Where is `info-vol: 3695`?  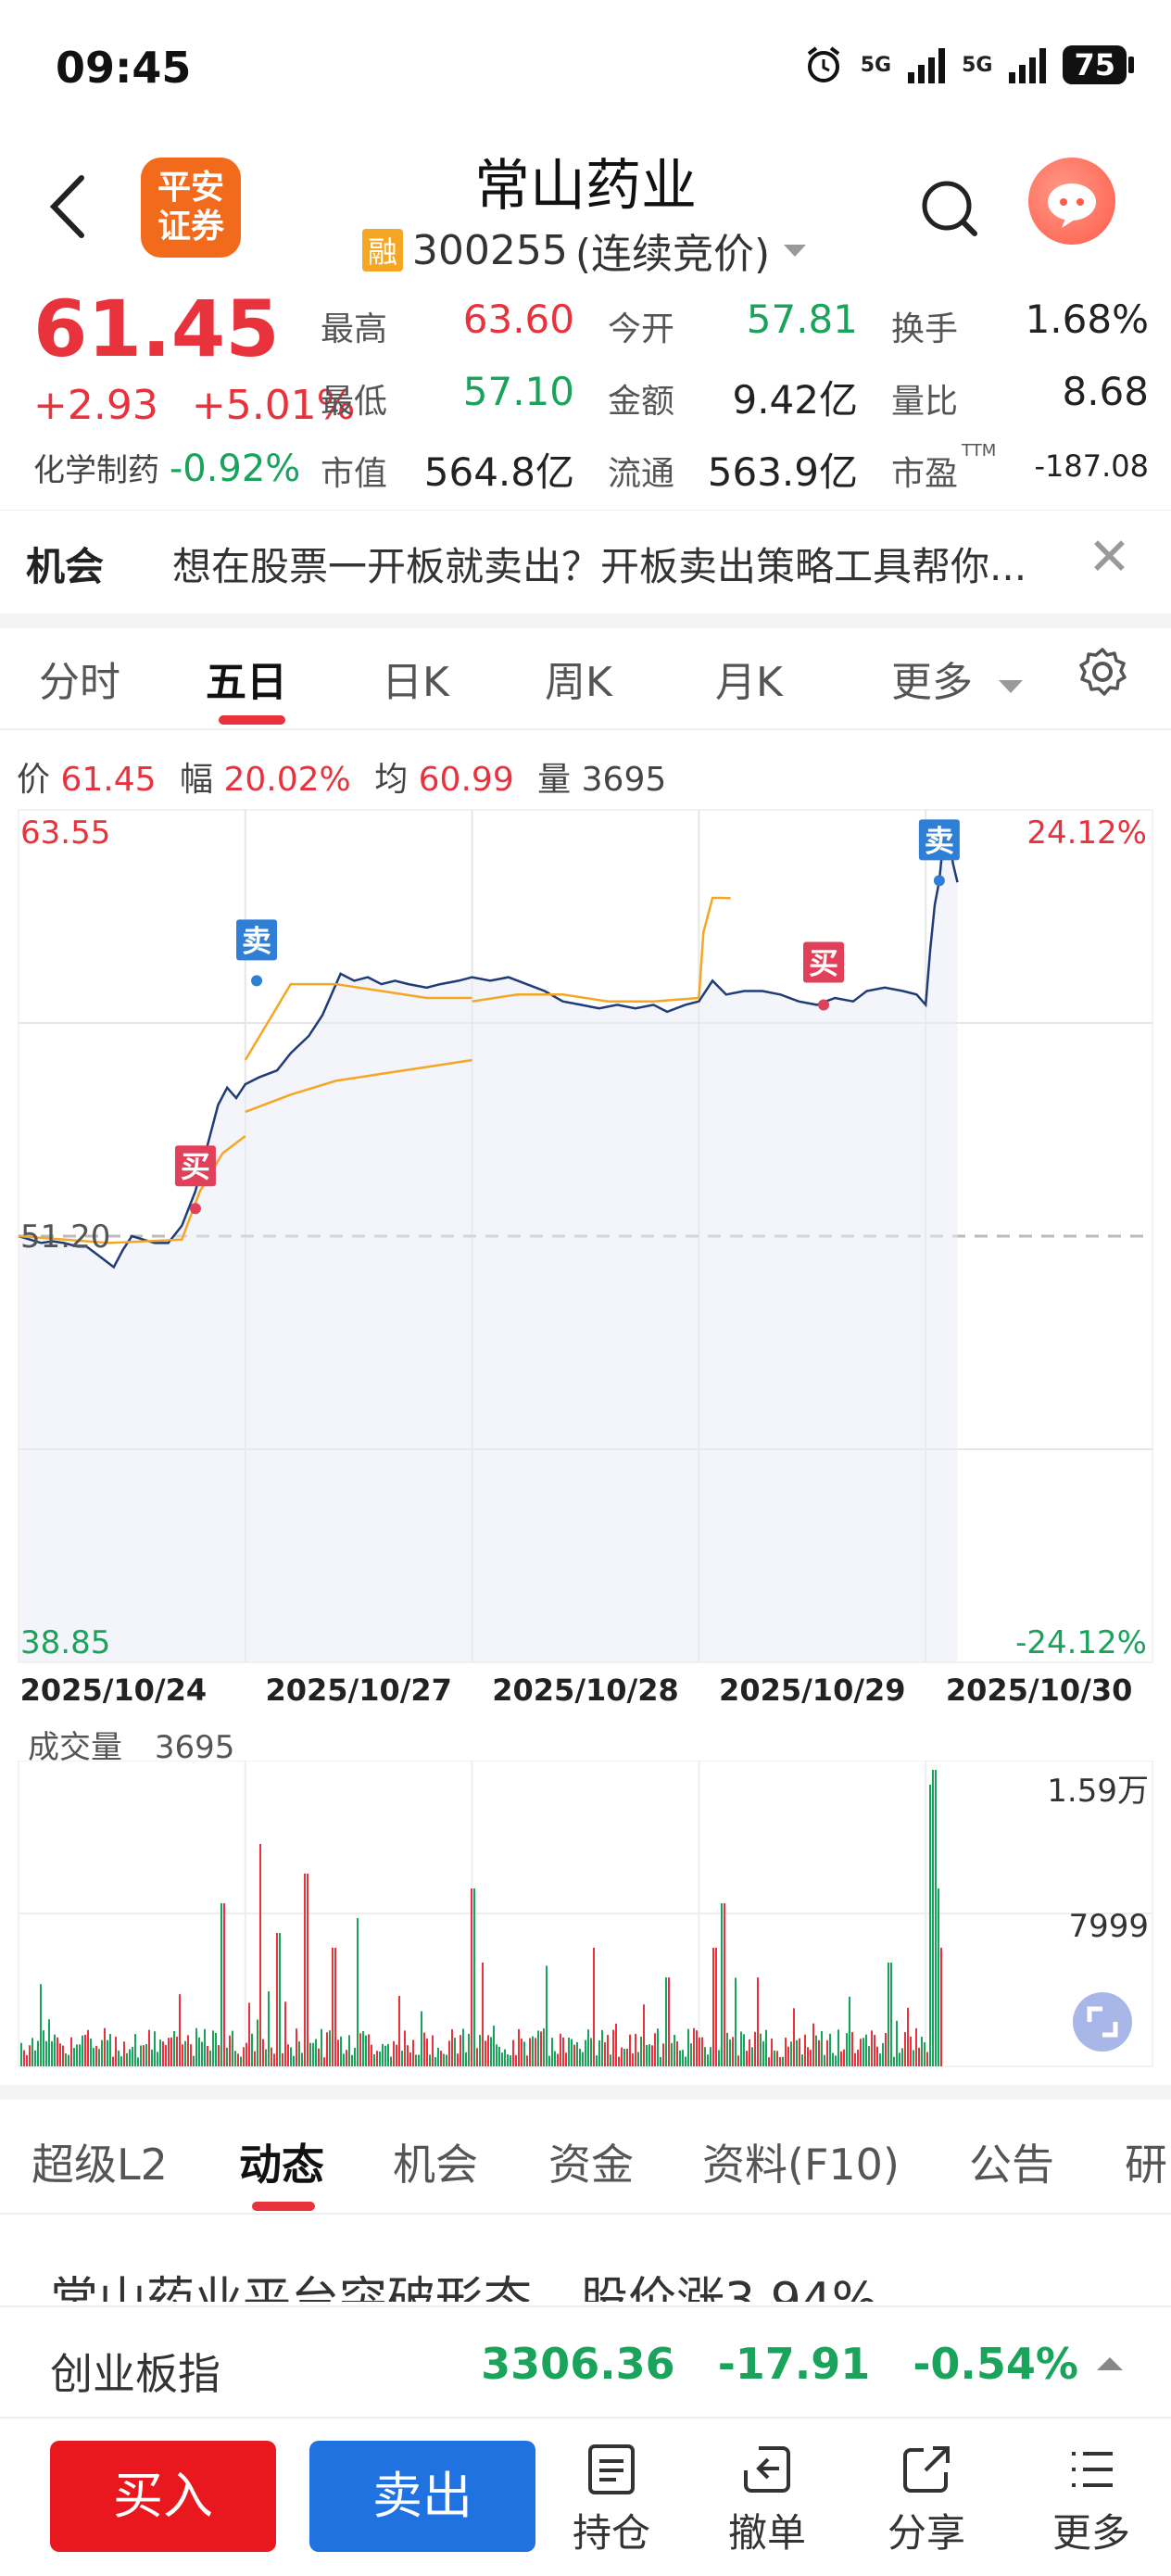
info-vol: 3695 is located at coordinates (624, 780).